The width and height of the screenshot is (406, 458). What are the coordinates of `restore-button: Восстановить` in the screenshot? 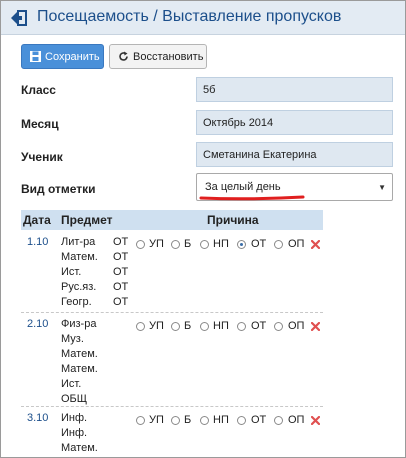 It's located at (158, 56).